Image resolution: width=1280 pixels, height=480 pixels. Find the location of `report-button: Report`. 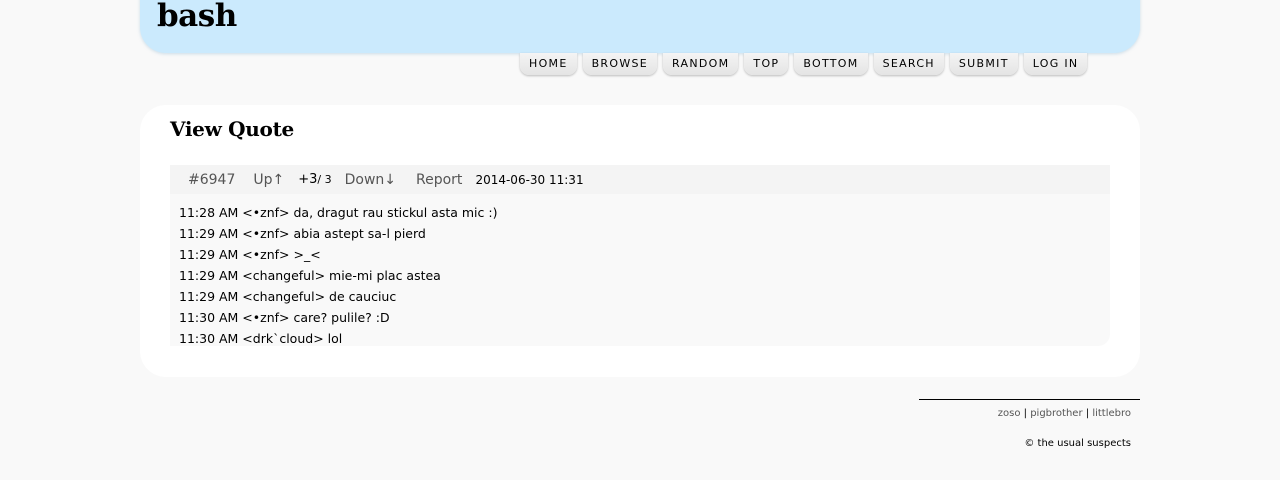

report-button: Report is located at coordinates (439, 180).